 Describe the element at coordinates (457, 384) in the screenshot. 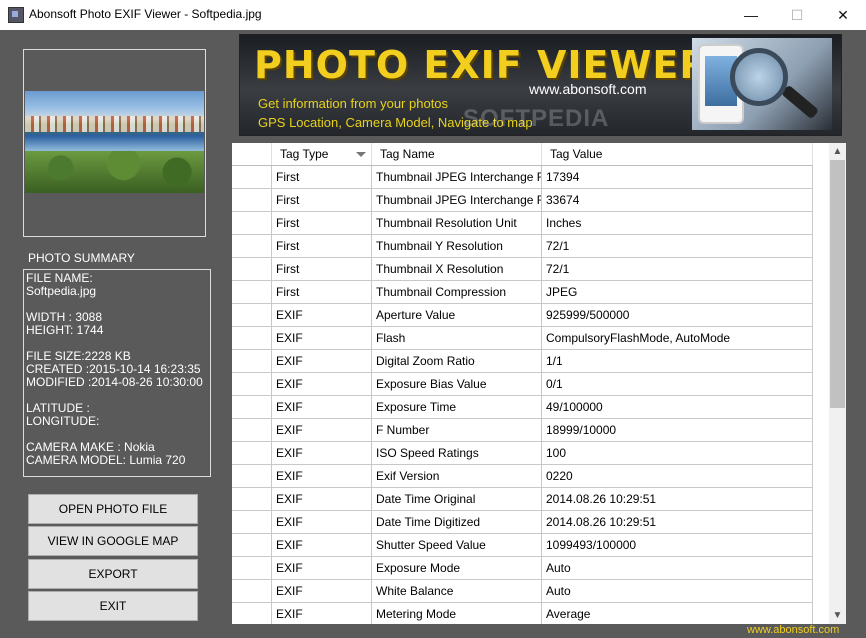

I see `tag-name-cell: Exposure Bias Value` at that location.